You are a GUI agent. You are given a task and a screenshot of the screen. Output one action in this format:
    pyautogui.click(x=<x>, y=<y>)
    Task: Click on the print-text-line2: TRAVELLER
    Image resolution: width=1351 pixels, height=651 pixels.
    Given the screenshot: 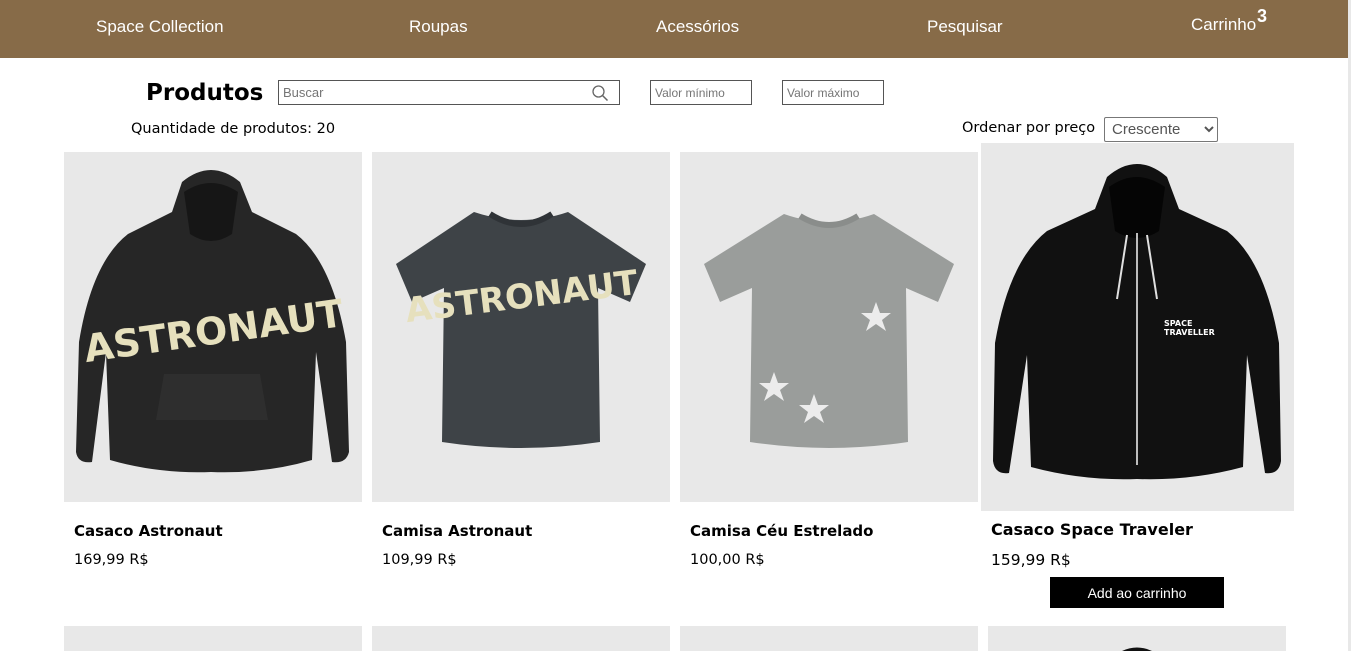 What is the action you would take?
    pyautogui.click(x=1189, y=332)
    